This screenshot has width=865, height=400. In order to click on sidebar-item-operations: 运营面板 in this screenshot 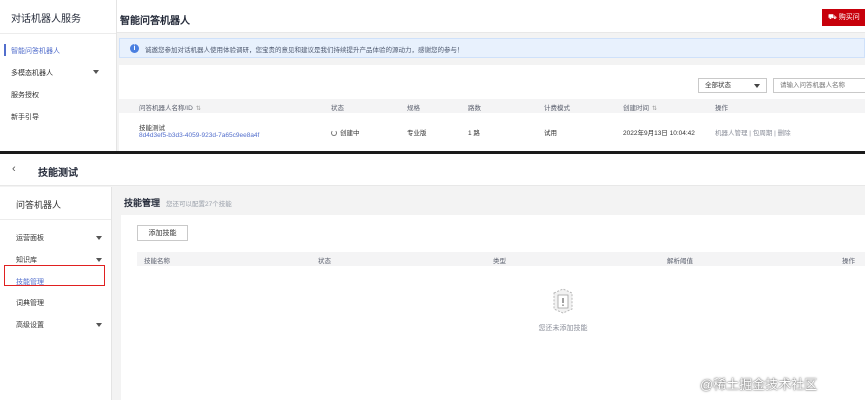, I will do `click(30, 238)`.